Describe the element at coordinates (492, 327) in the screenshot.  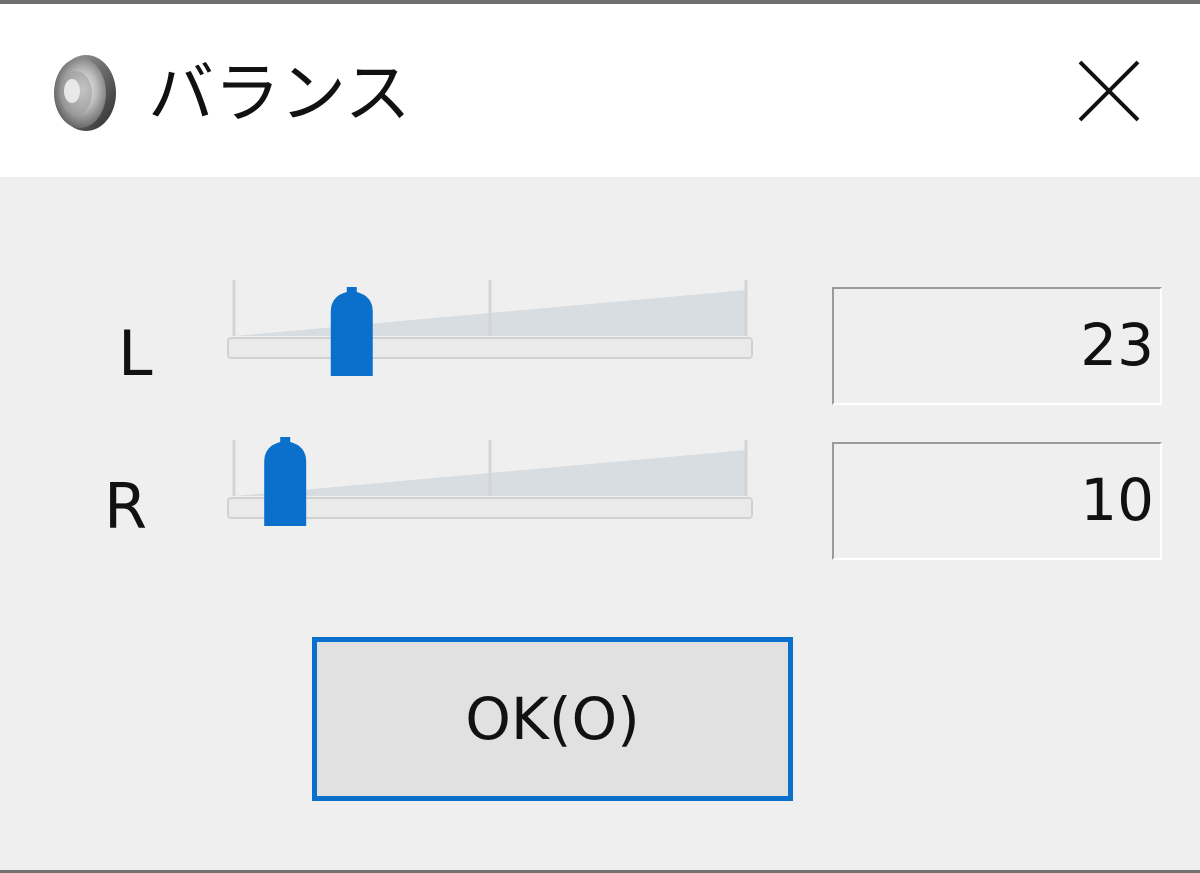
I see `left-balance-slider` at that location.